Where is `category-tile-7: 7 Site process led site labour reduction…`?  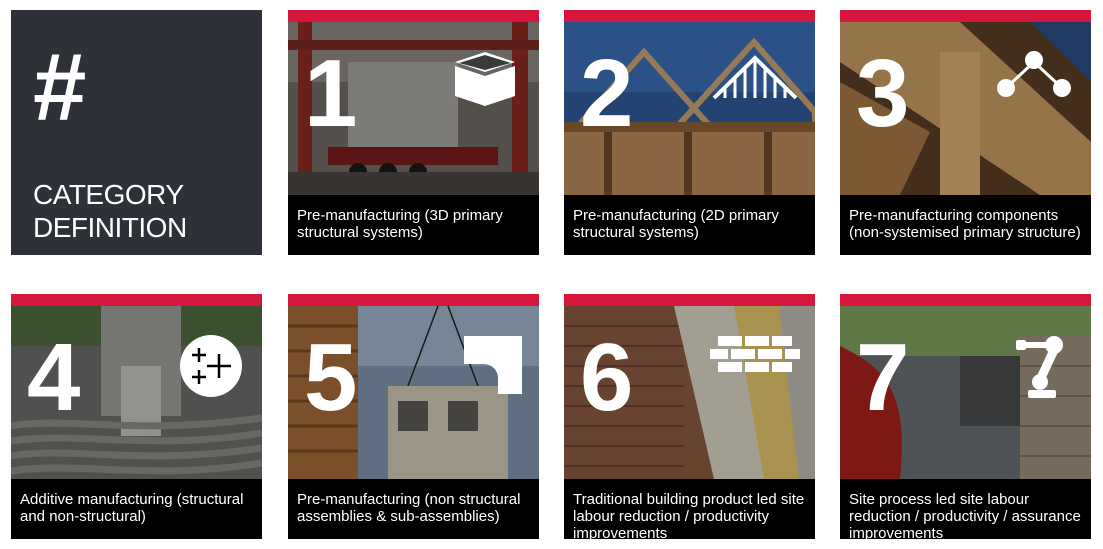
category-tile-7: 7 Site process led site labour reduction… is located at coordinates (965, 416).